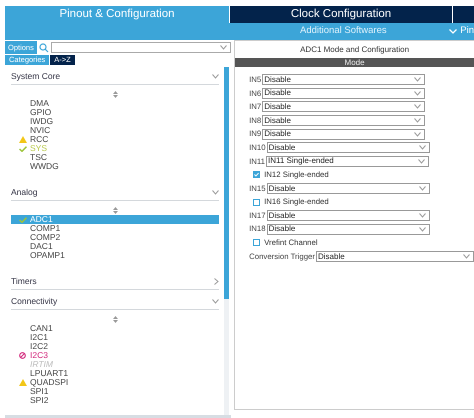 This screenshot has width=474, height=418. I want to click on list-item: WWDG, so click(115, 166).